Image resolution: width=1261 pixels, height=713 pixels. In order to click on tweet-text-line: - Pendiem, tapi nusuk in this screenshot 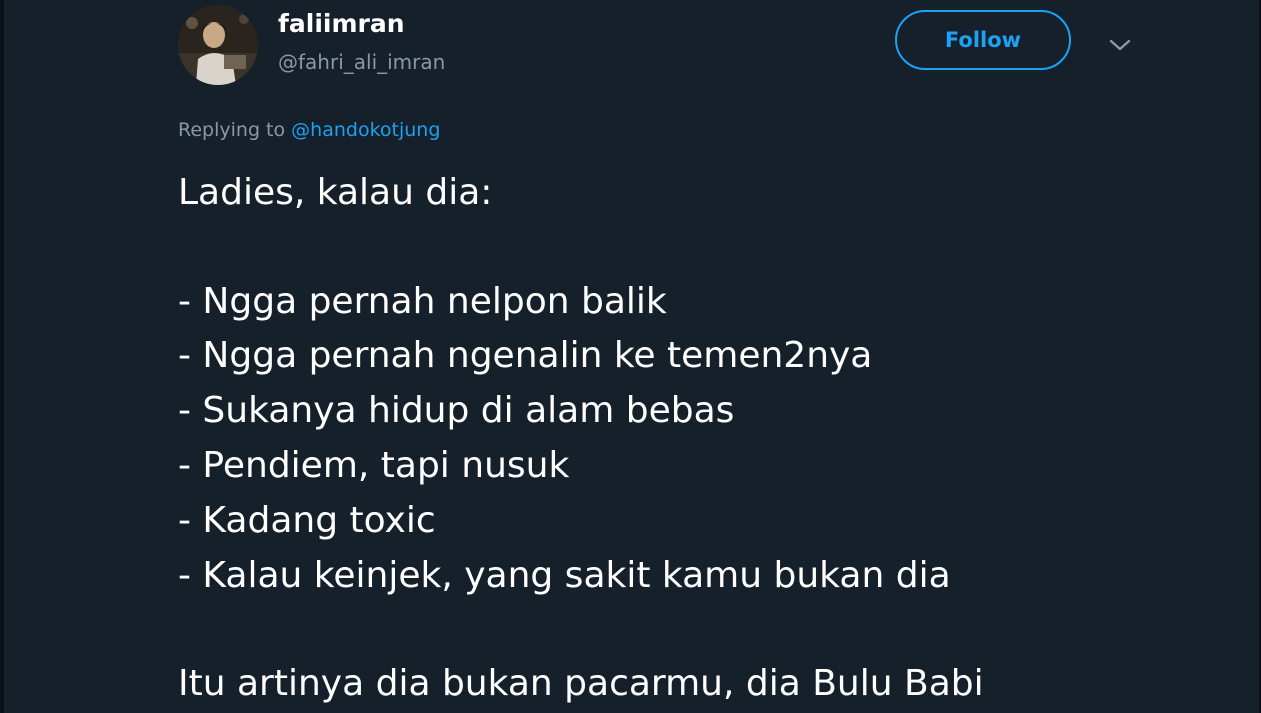, I will do `click(374, 465)`.